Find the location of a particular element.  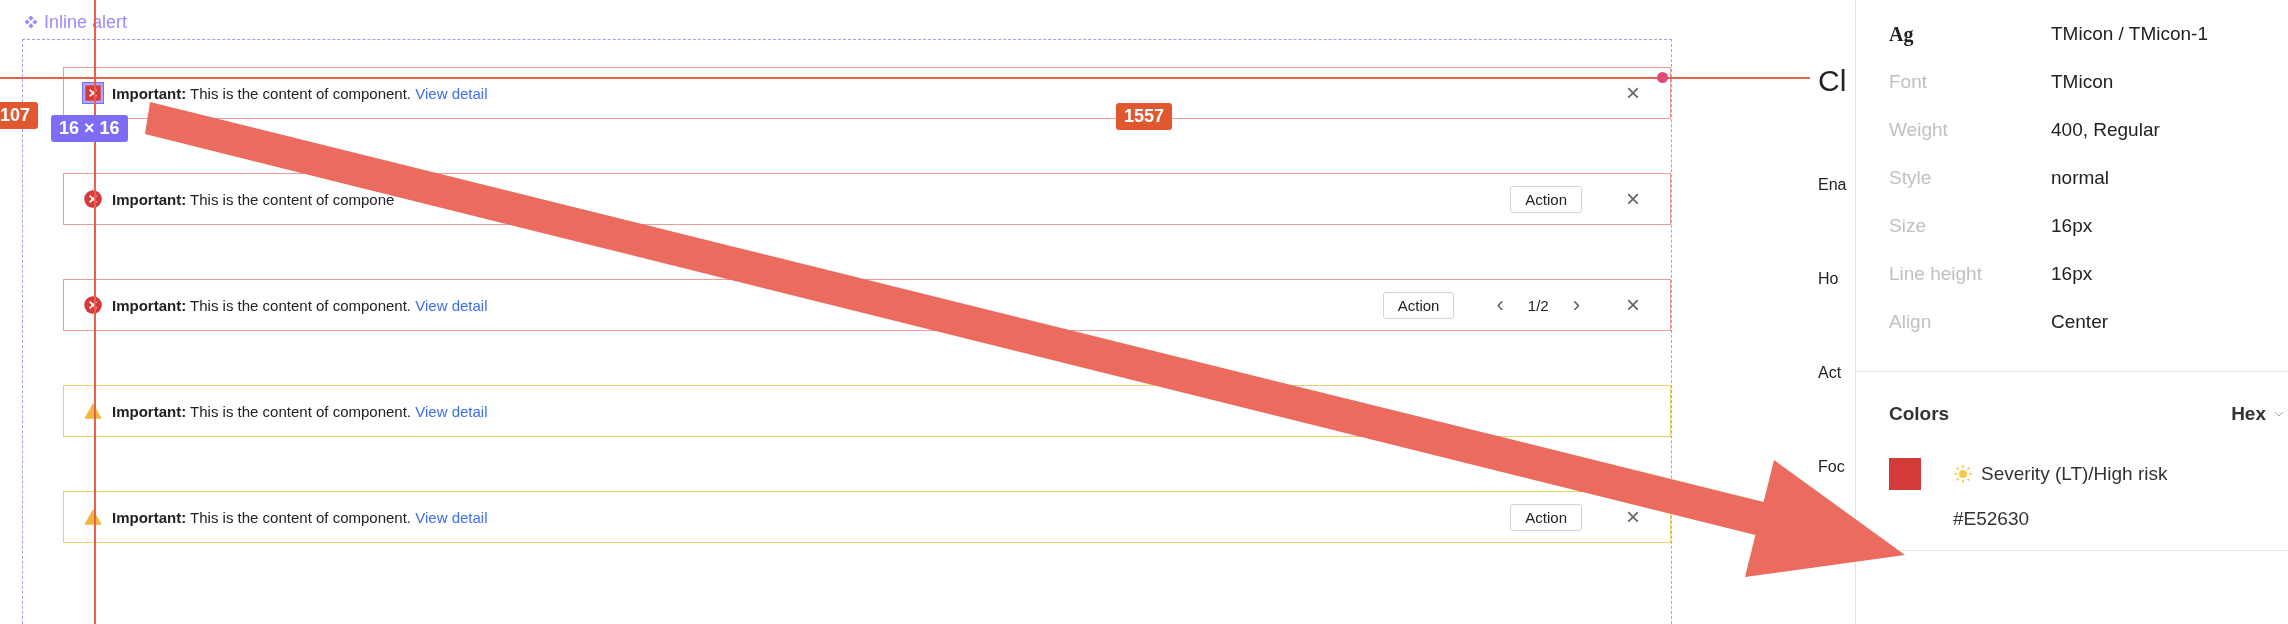

next-button: › is located at coordinates (1576, 305).